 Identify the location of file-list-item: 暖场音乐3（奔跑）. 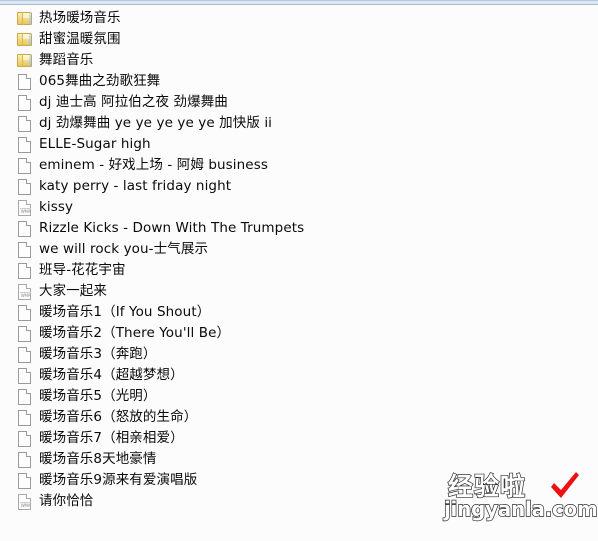
(299, 354).